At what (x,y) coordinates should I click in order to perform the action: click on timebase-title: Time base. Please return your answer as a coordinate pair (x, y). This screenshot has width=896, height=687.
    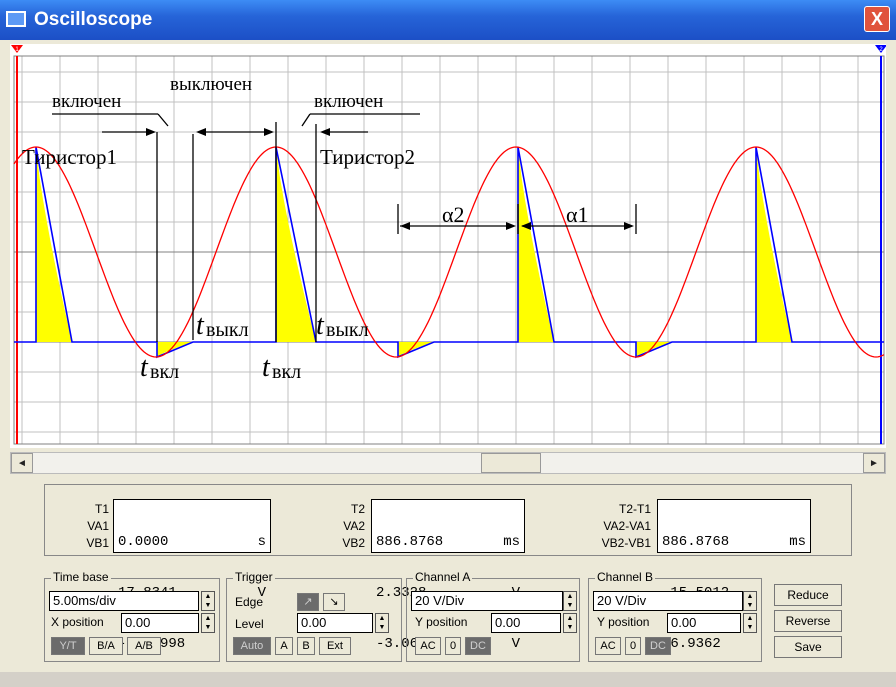
    Looking at the image, I should click on (81, 577).